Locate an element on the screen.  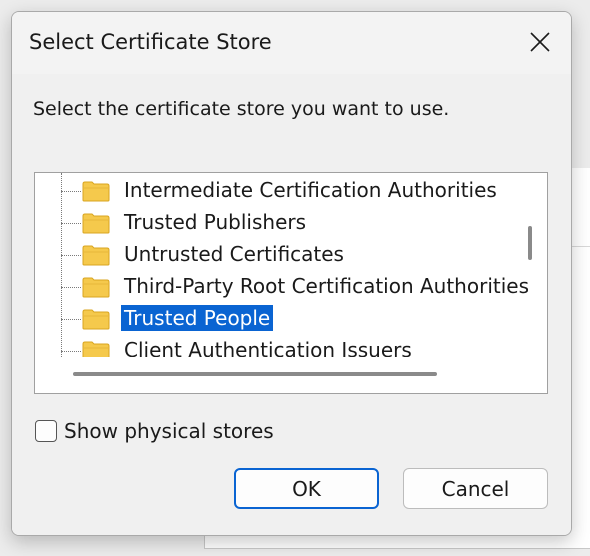
tree-item: Untrusted Certificates is located at coordinates (275, 255).